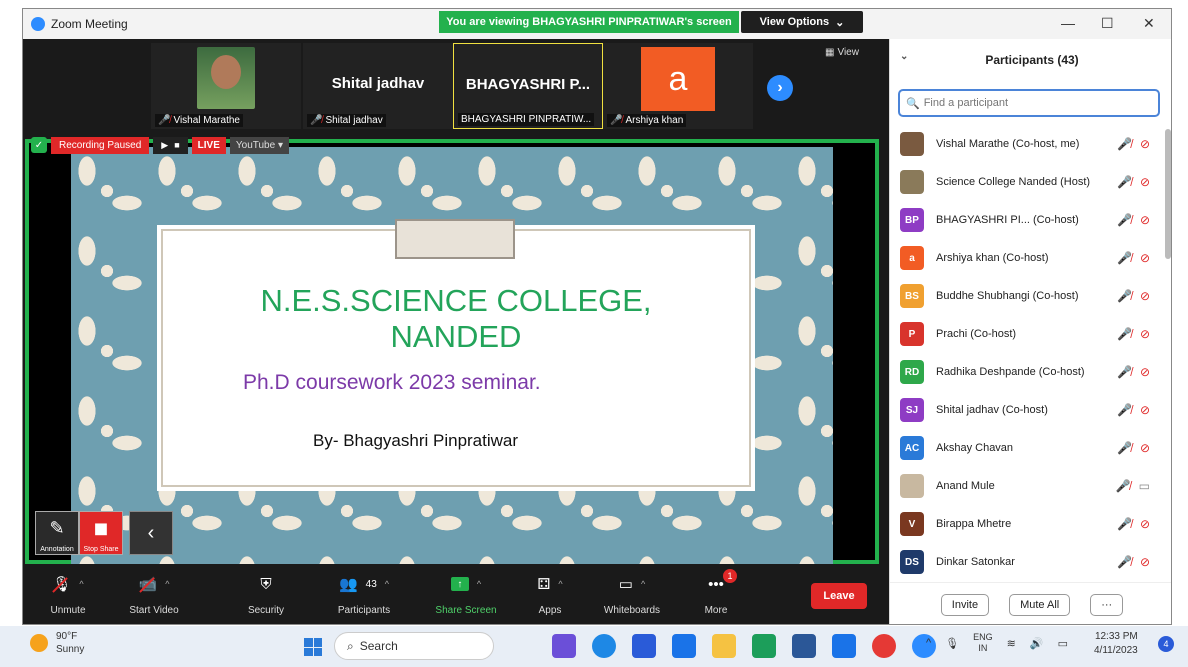  Describe the element at coordinates (266, 595) in the screenshot. I see `security-button: ⛨ Security` at that location.